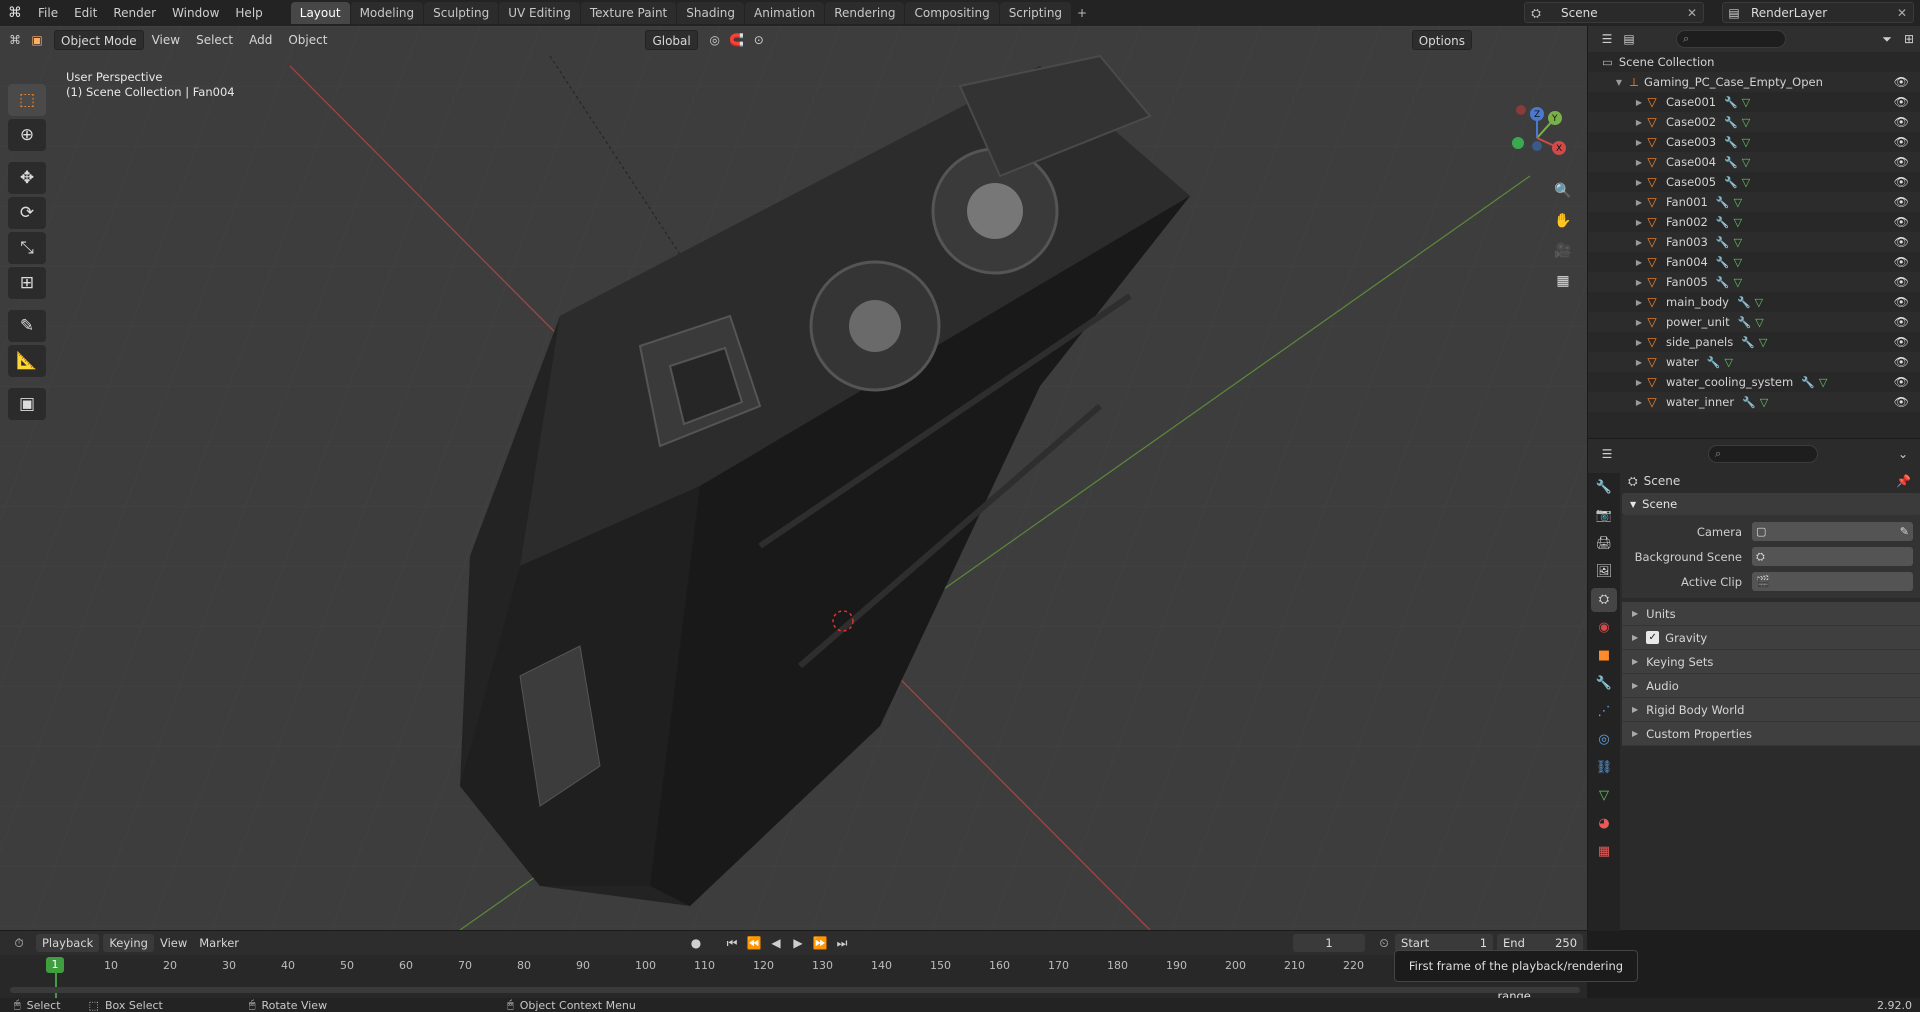 Image resolution: width=1920 pixels, height=1012 pixels. What do you see at coordinates (1604, 712) in the screenshot?
I see `particles-tab-icon: ⋰` at bounding box center [1604, 712].